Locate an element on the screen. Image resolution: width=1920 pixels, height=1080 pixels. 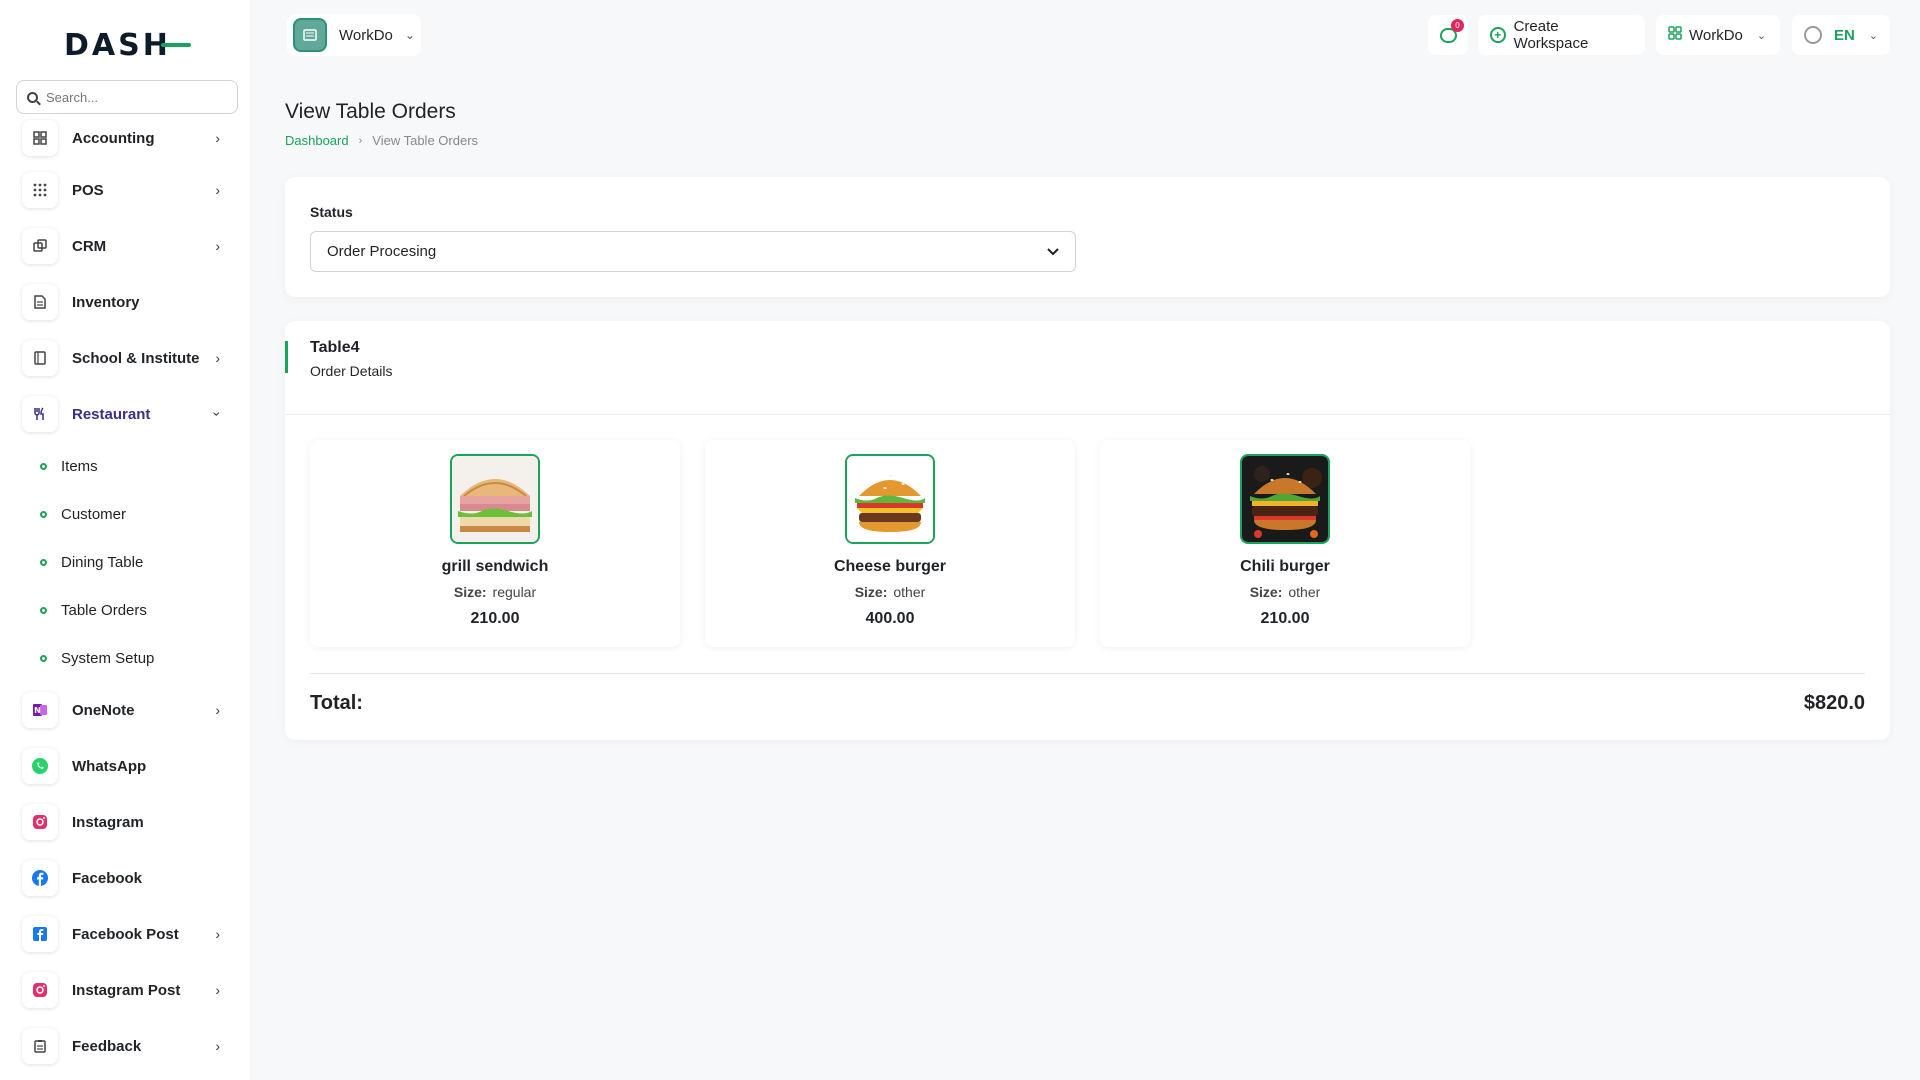
svg-text: N is located at coordinates (37, 710).